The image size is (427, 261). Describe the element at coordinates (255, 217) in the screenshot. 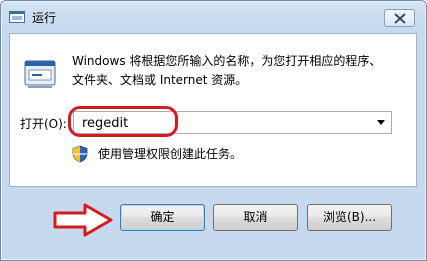

I see `cancel-button: 取消` at that location.